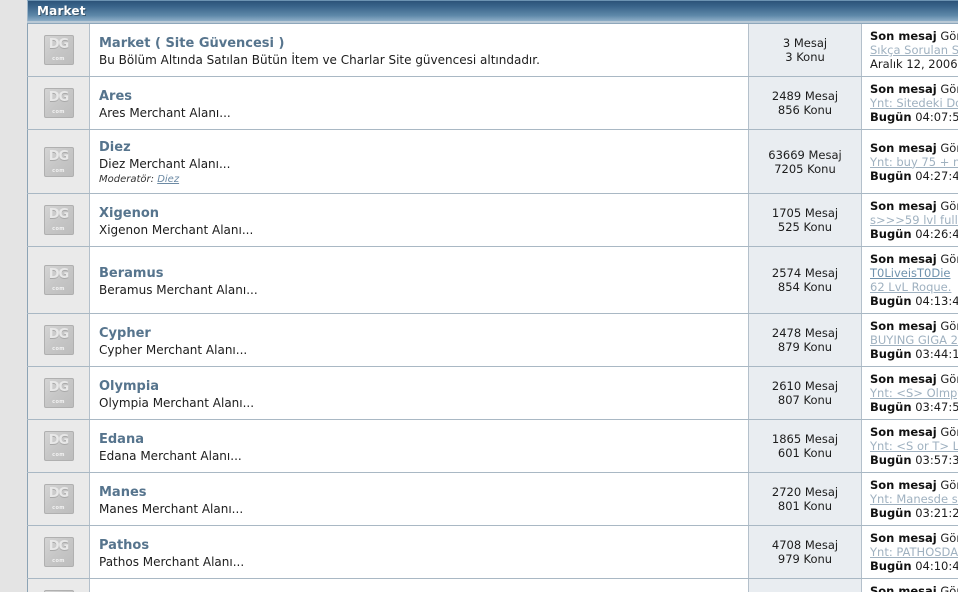 Image resolution: width=958 pixels, height=592 pixels. Describe the element at coordinates (419, 161) in the screenshot. I see `forum-info-cell: Diez Diez Merchant Alanı... Moderatör` at that location.